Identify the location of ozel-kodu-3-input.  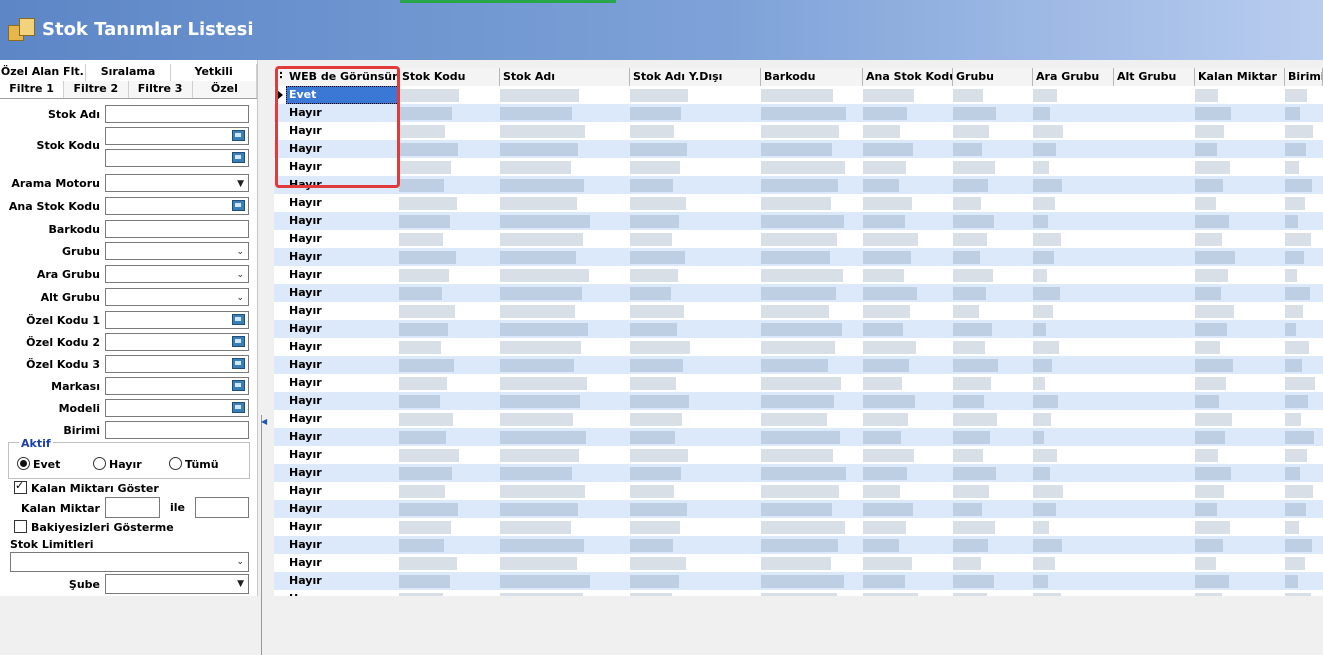
(177, 364).